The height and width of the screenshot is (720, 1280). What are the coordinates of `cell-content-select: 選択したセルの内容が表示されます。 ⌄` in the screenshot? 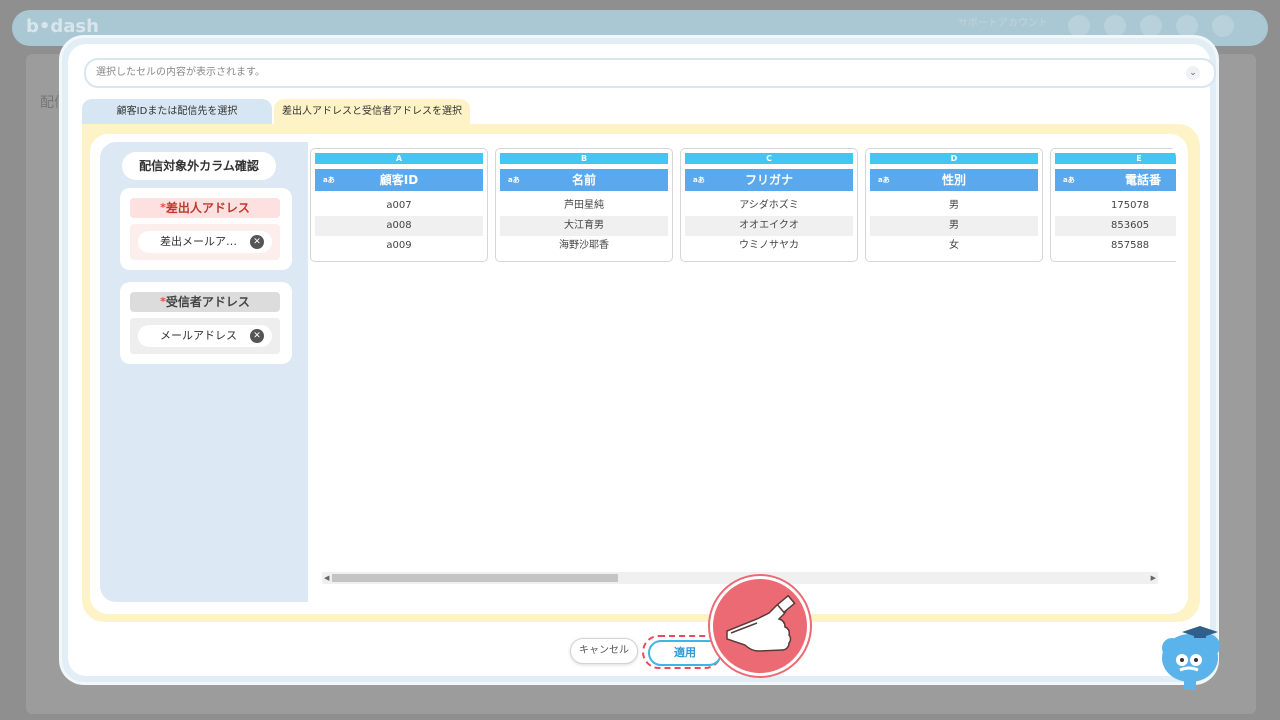 It's located at (650, 73).